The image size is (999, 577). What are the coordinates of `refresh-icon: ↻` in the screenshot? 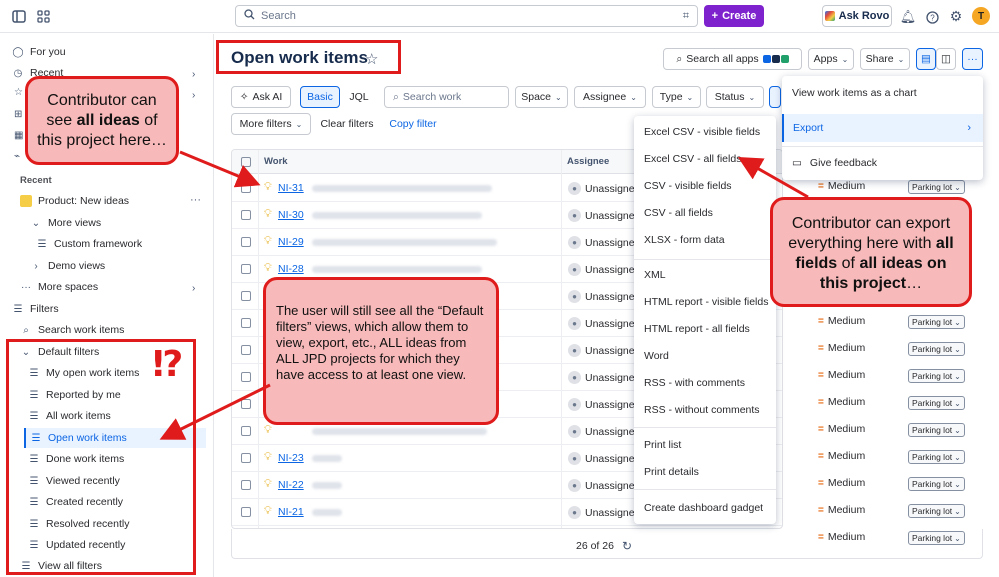 It's located at (627, 546).